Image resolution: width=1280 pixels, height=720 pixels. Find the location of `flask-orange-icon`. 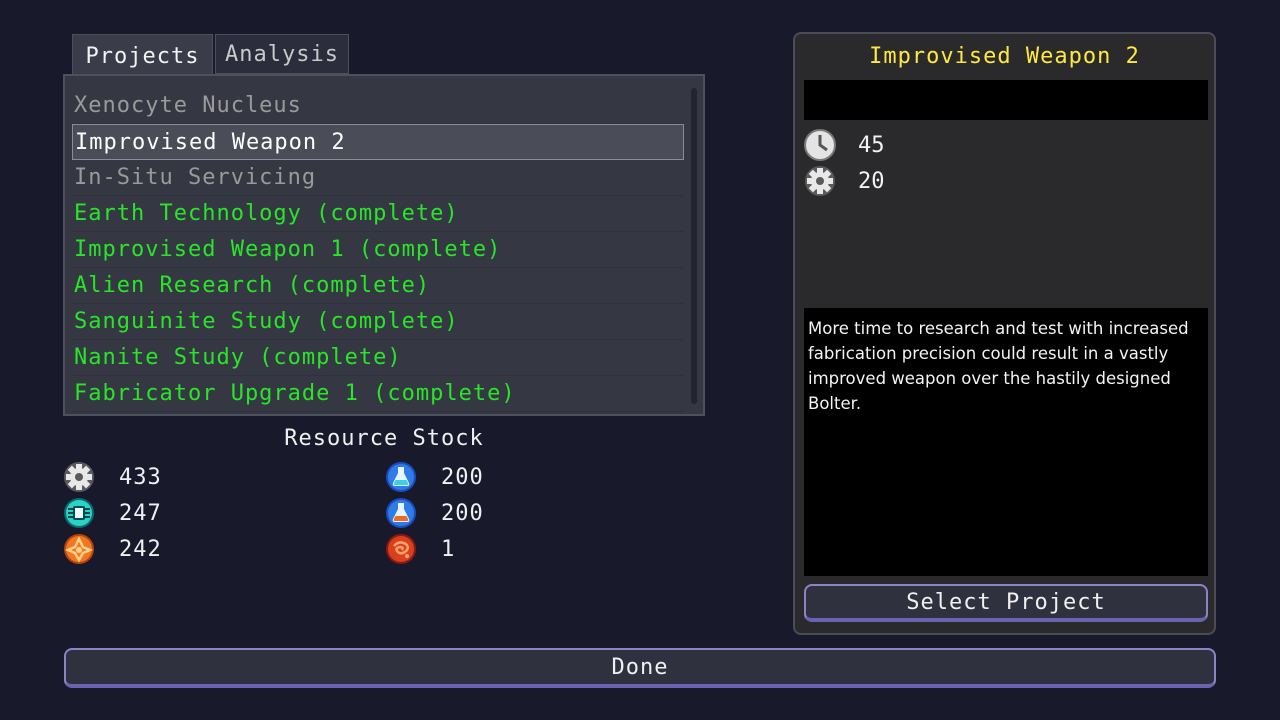

flask-orange-icon is located at coordinates (401, 513).